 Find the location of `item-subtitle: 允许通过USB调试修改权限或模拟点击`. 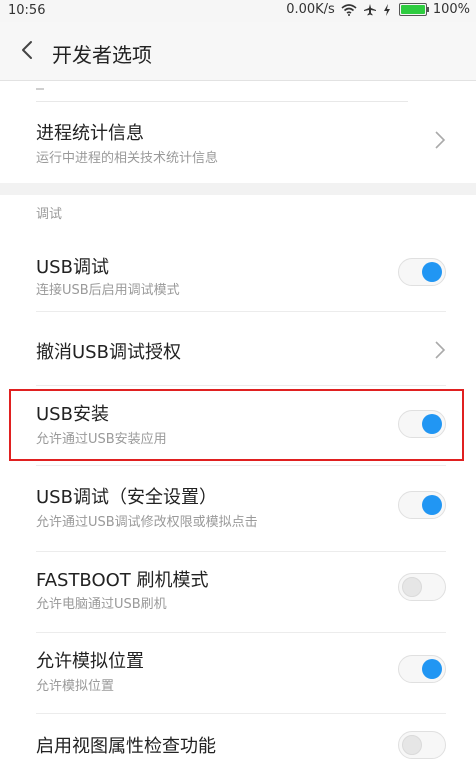

item-subtitle: 允许通过USB调试修改权限或模拟点击 is located at coordinates (147, 522).